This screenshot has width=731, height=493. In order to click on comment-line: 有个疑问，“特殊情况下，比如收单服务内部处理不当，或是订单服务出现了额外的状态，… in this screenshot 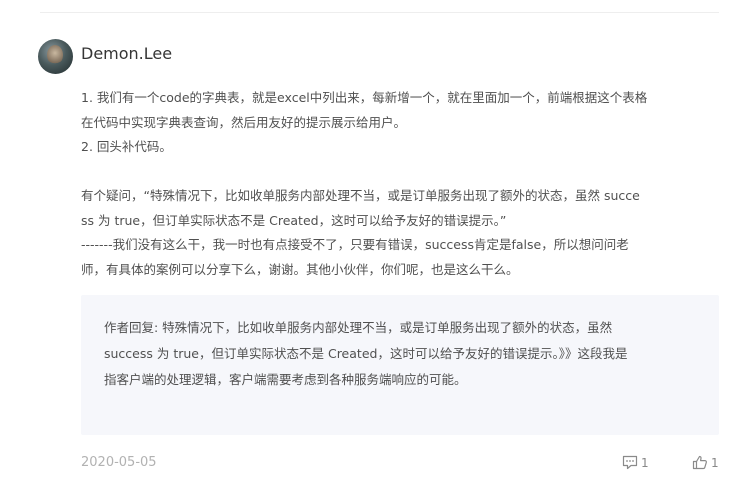, I will do `click(360, 195)`.